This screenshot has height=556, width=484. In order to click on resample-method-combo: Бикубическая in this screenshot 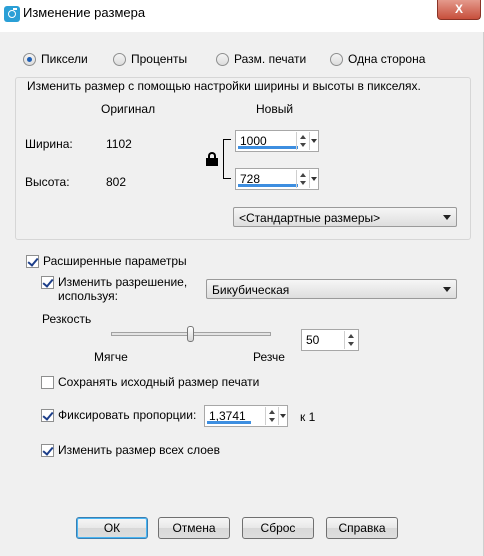, I will do `click(331, 289)`.